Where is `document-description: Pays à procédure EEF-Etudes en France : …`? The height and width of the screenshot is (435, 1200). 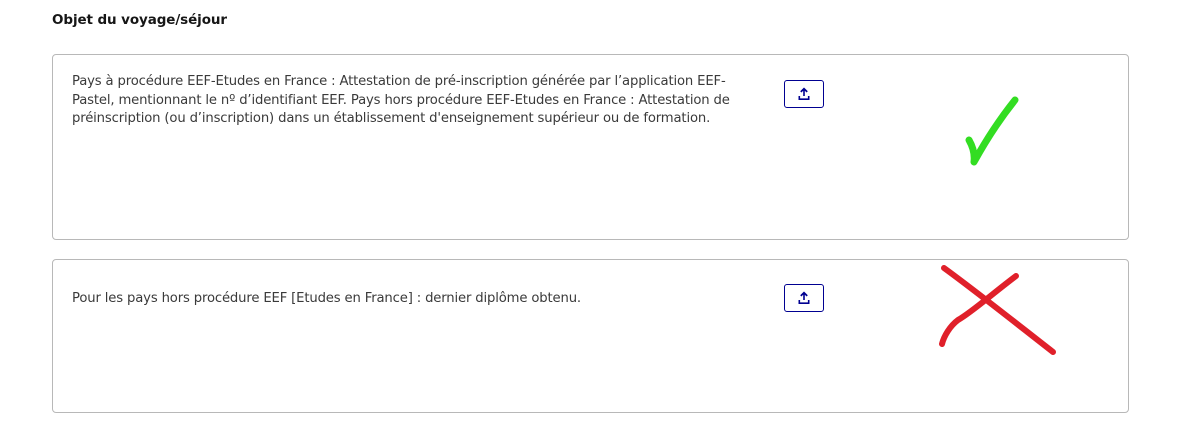
document-description: Pays à procédure EEF-Etudes en France : … is located at coordinates (401, 100).